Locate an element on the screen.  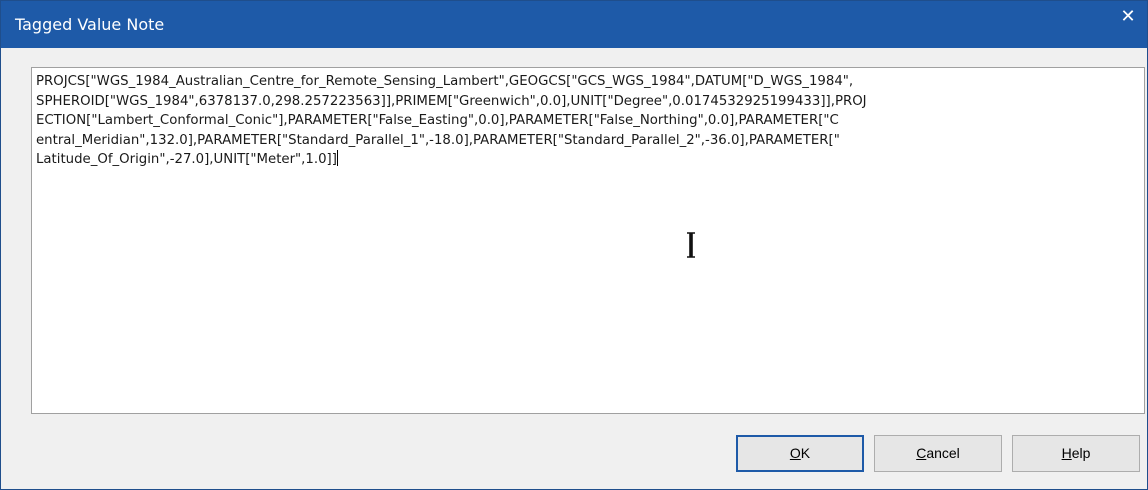
ok-label: K is located at coordinates (805, 453).